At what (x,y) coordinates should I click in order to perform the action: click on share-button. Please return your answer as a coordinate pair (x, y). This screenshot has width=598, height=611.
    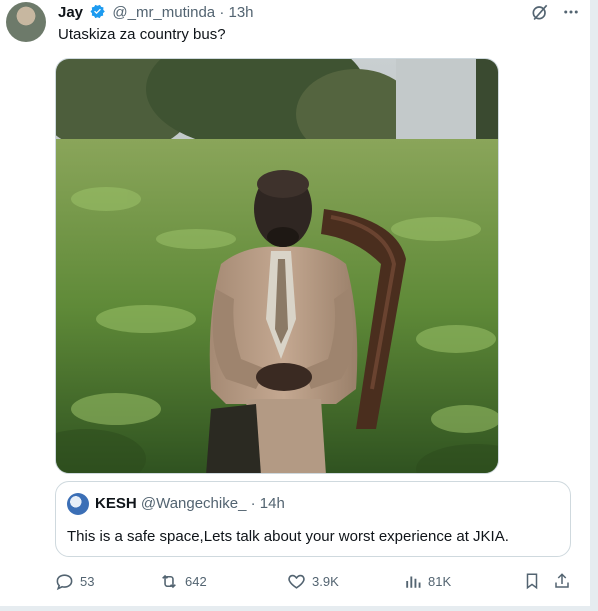
    Looking at the image, I should click on (562, 581).